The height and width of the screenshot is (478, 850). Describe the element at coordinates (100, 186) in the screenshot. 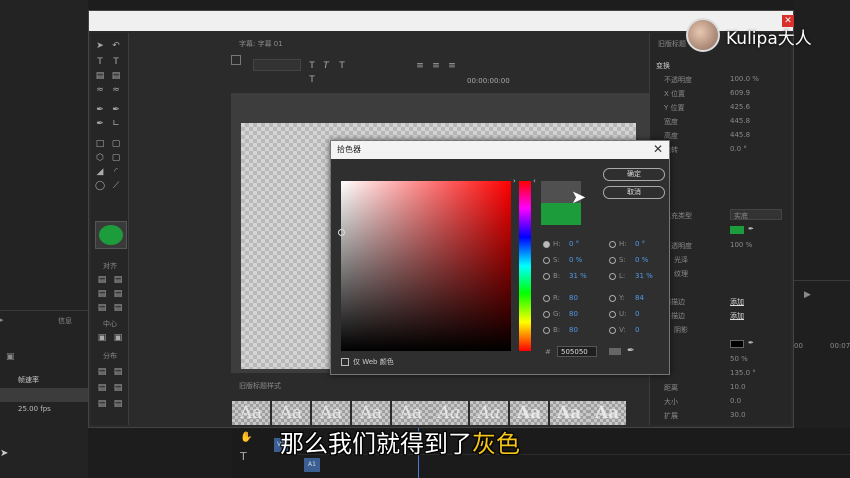

I see `ellipse-icon: ◯` at that location.